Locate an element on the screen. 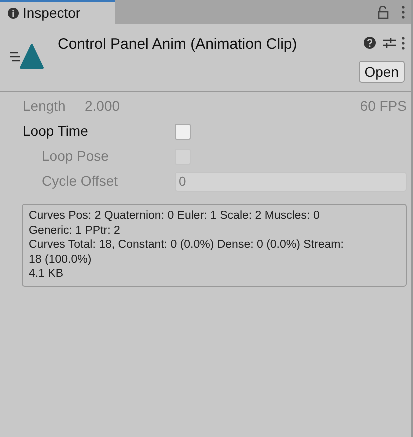 The width and height of the screenshot is (413, 437). asset-title: Control Panel Anim (Animation Clip) is located at coordinates (178, 45).